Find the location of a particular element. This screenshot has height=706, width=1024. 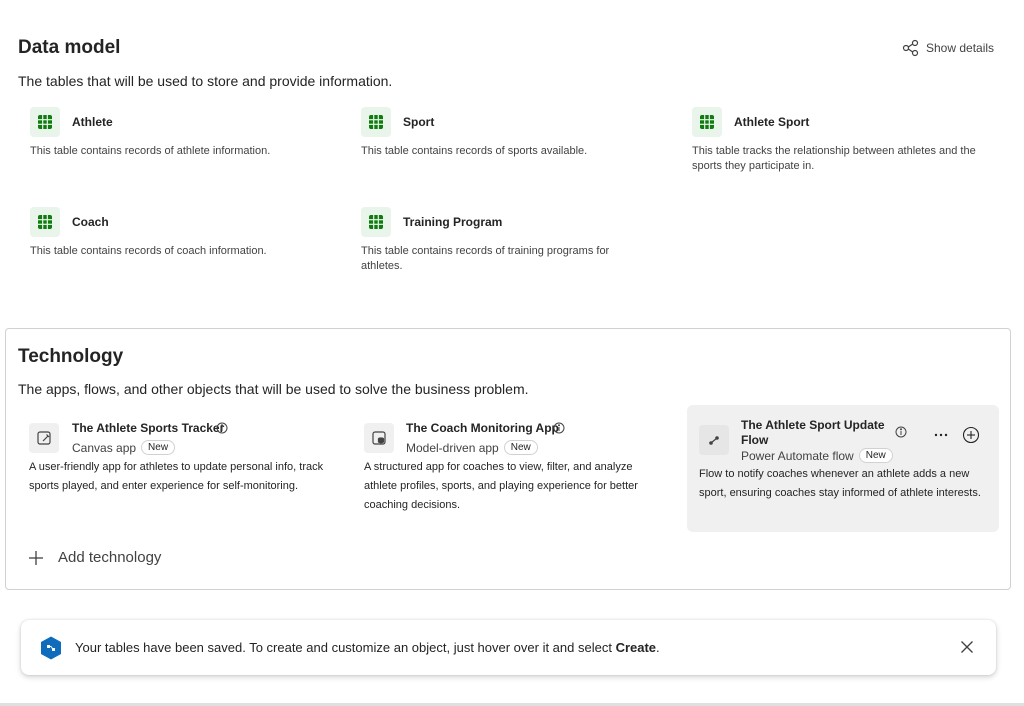

tech-type: Model-driven app New is located at coordinates (472, 447).